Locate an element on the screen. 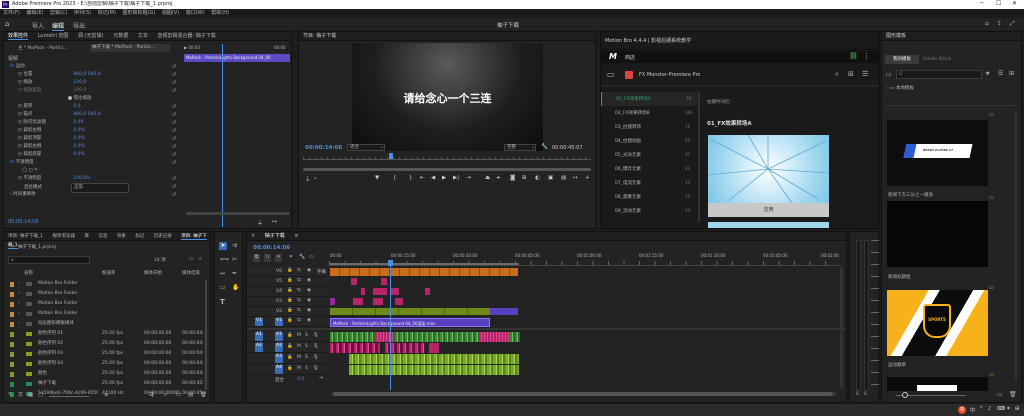 This screenshot has height=416, width=1024. category-item: 07_电流元素 14 is located at coordinates (649, 183).